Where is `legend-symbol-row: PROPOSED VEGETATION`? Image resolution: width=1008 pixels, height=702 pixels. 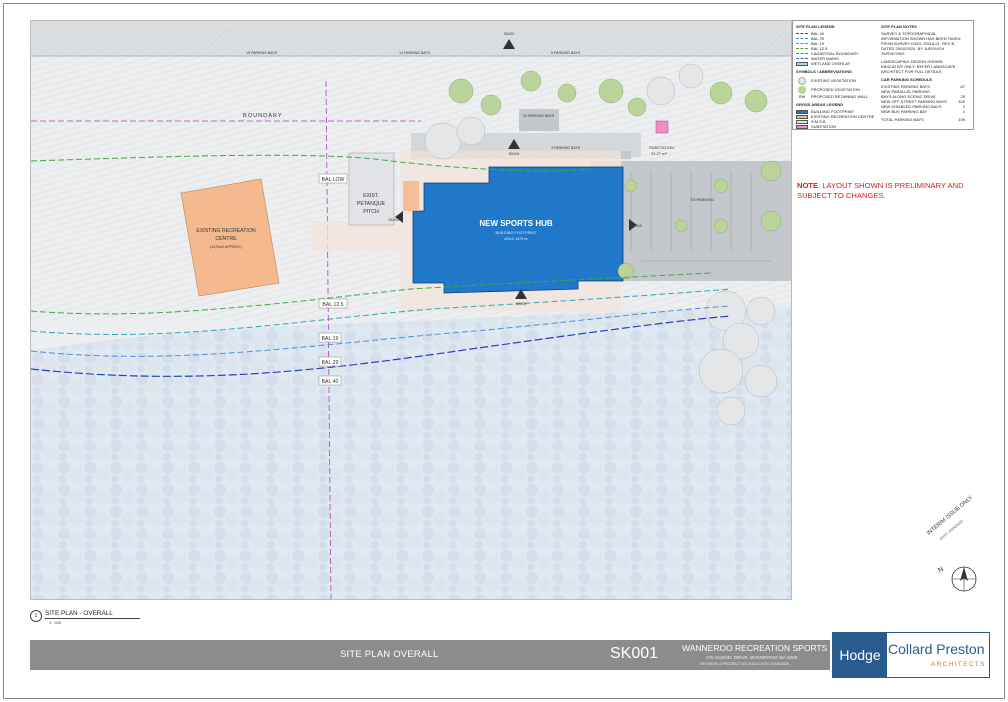 legend-symbol-row: PROPOSED VEGETATION is located at coordinates (838, 89).